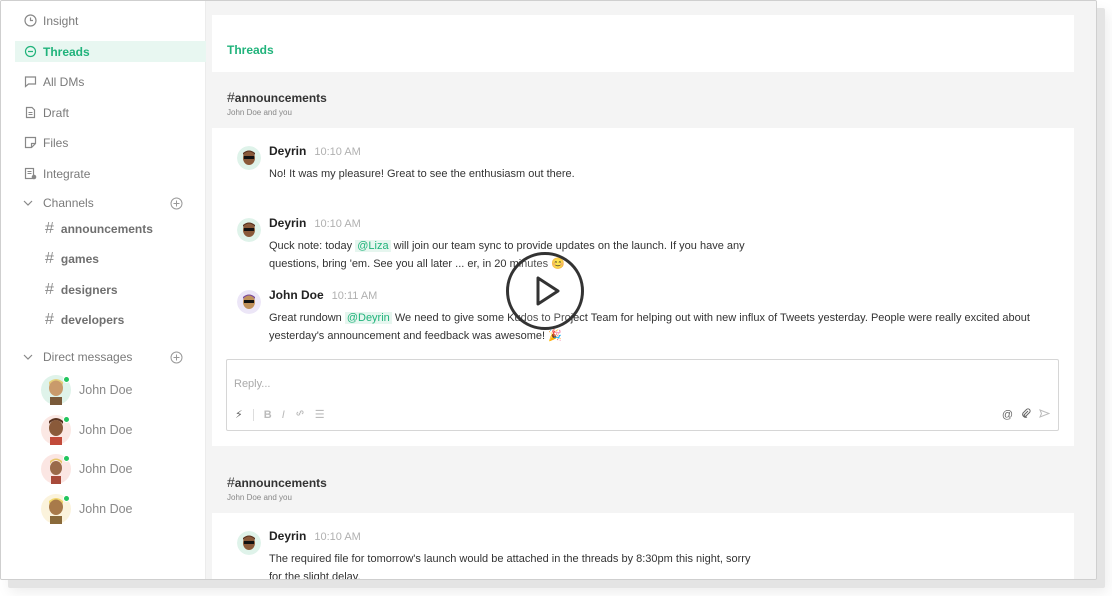  Describe the element at coordinates (61, 20) in the screenshot. I see `sidebar-item-label: Insight` at that location.